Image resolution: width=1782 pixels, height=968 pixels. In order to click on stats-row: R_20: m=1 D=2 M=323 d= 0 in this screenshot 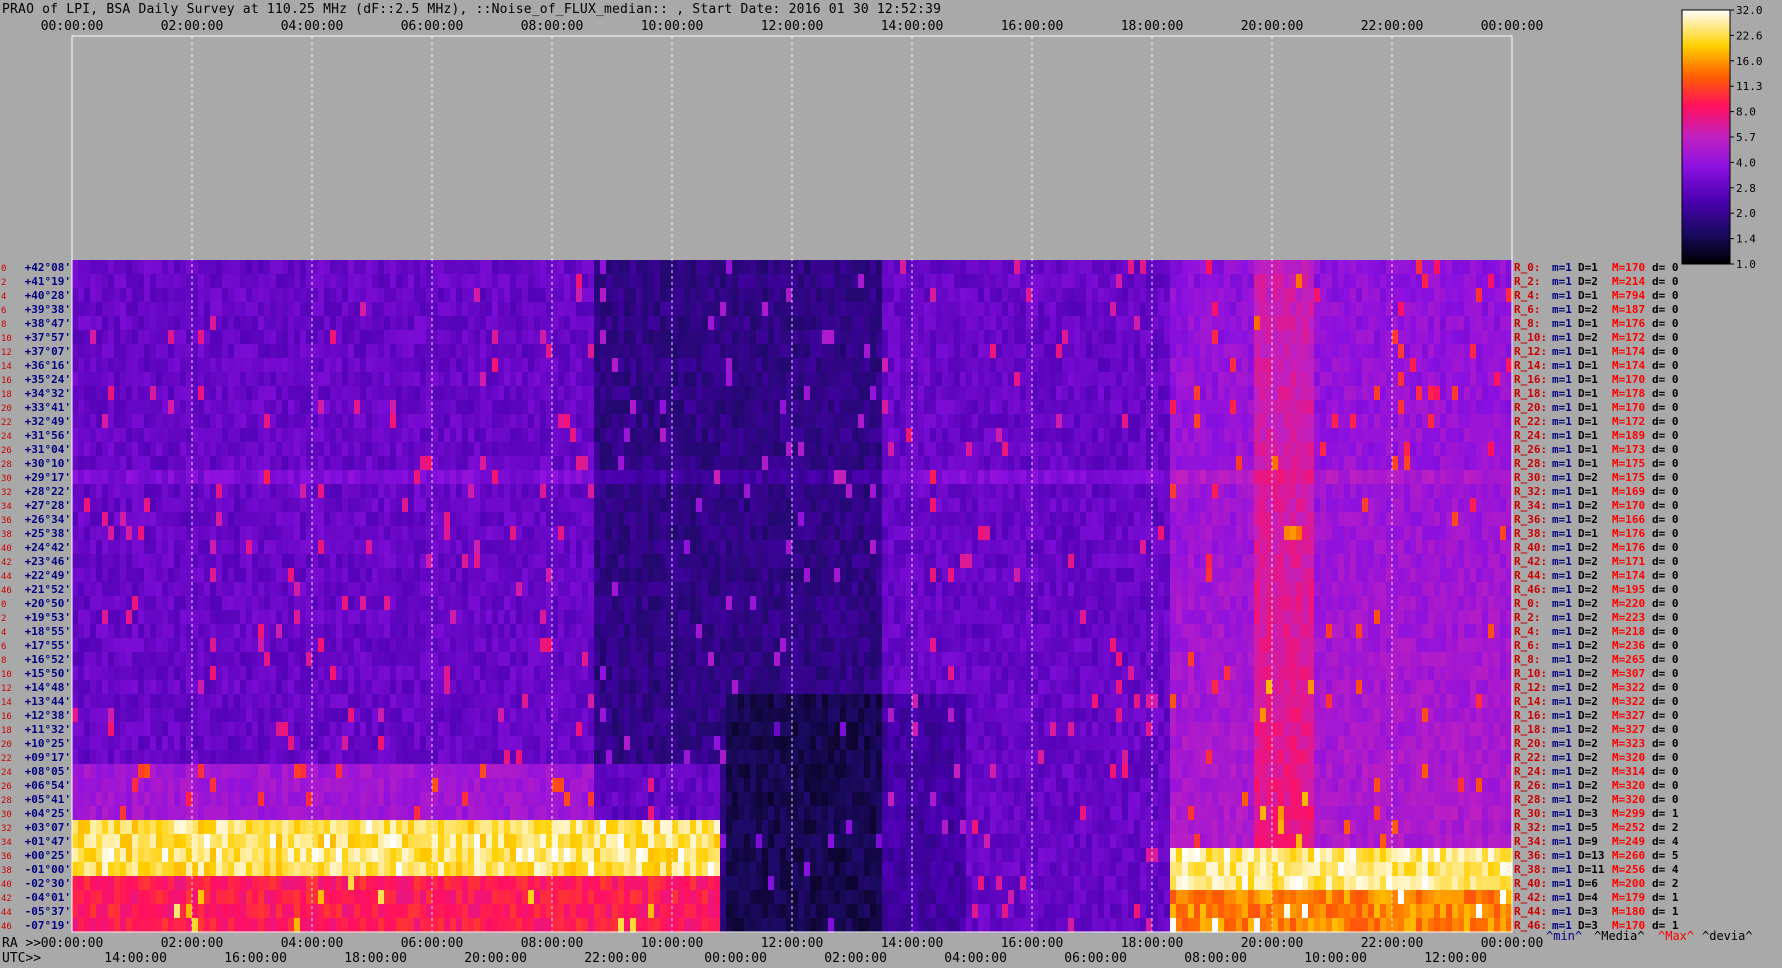, I will do `click(1596, 743)`.